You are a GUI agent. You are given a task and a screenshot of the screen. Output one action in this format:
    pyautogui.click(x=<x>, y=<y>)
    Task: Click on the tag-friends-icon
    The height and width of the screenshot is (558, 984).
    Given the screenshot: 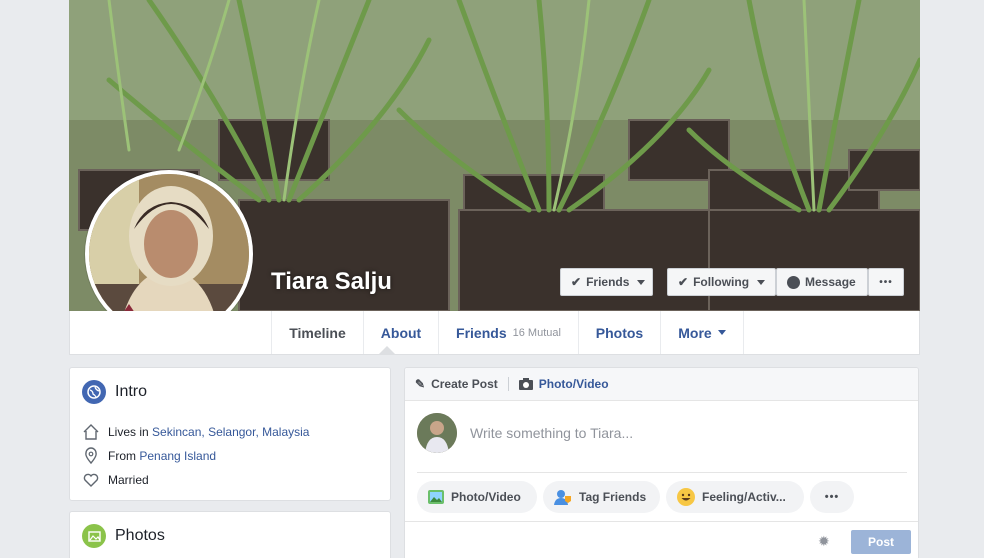 What is the action you would take?
    pyautogui.click(x=562, y=497)
    